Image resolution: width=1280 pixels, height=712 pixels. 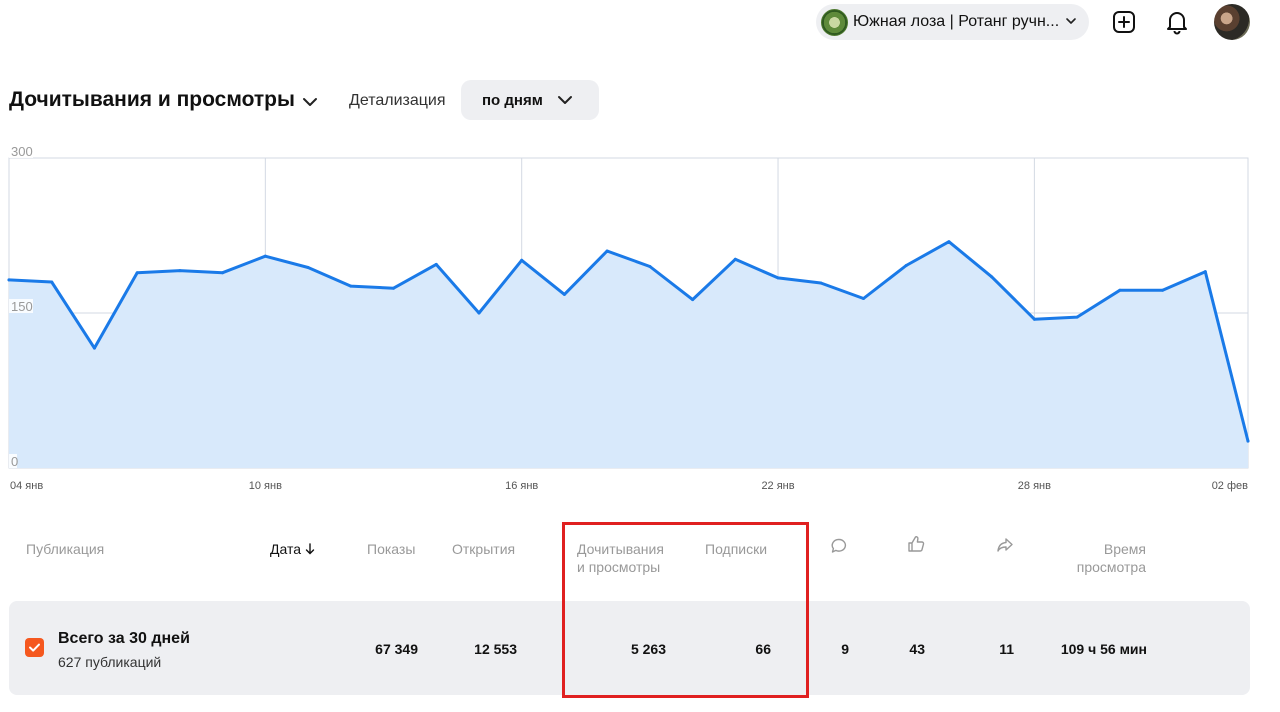 What do you see at coordinates (265, 486) in the screenshot?
I see `x-tick-label: 10 янв` at bounding box center [265, 486].